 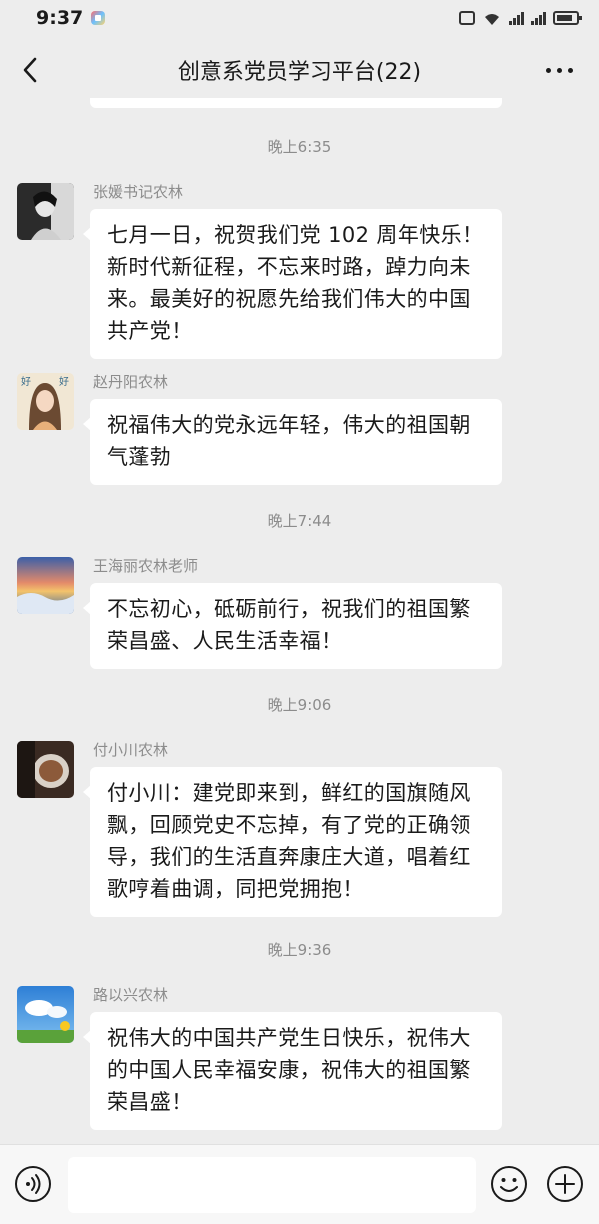 I want to click on message-bubble: 祝福伟大的党永远年轻，伟大的祖国朝气蓬勃, so click(x=292, y=442).